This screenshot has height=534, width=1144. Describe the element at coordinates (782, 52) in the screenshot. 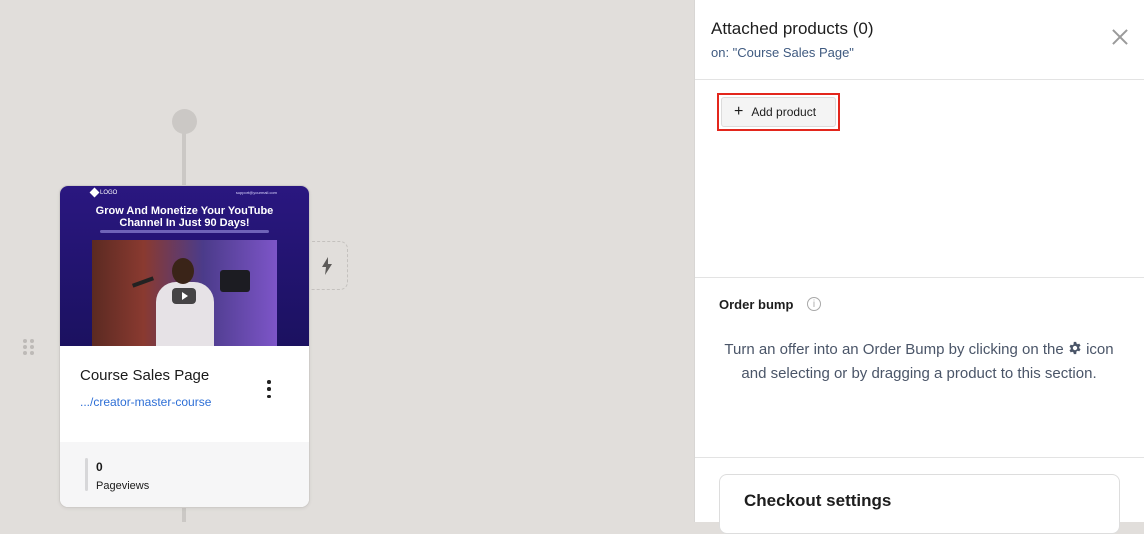

I see `panel-subtitle: on: "Course Sales Page"` at that location.